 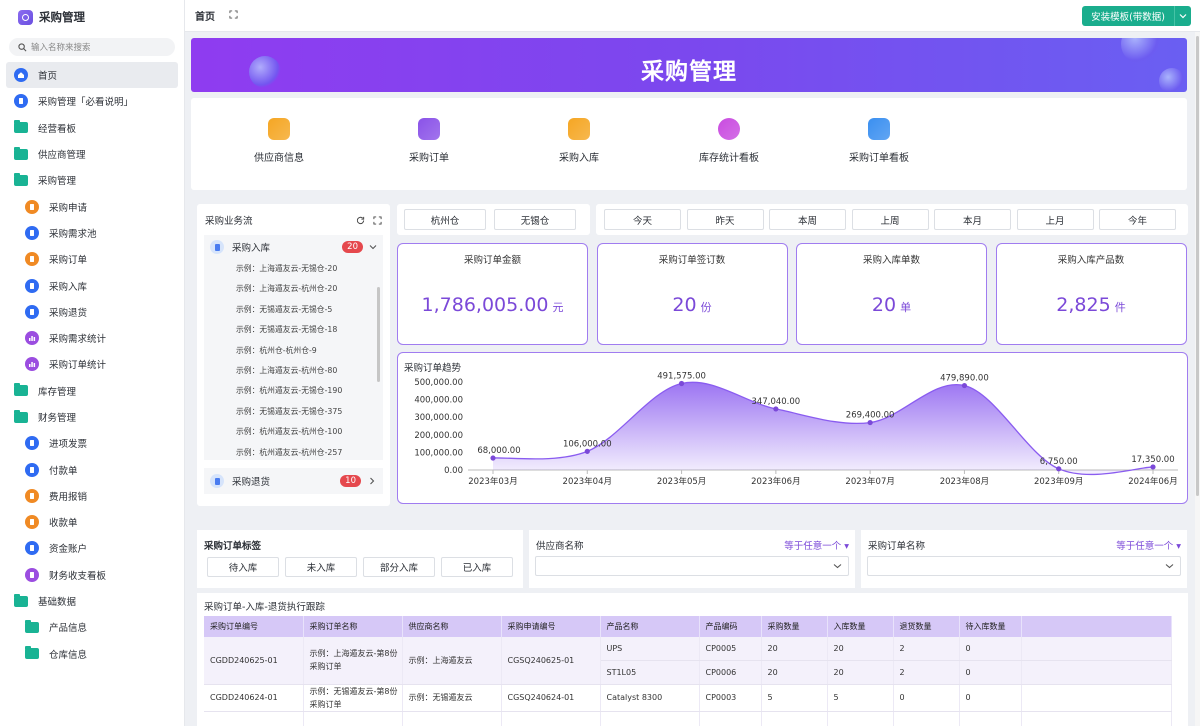 What do you see at coordinates (293, 481) in the screenshot?
I see `flow-group-returns: 采购退货 10` at bounding box center [293, 481].